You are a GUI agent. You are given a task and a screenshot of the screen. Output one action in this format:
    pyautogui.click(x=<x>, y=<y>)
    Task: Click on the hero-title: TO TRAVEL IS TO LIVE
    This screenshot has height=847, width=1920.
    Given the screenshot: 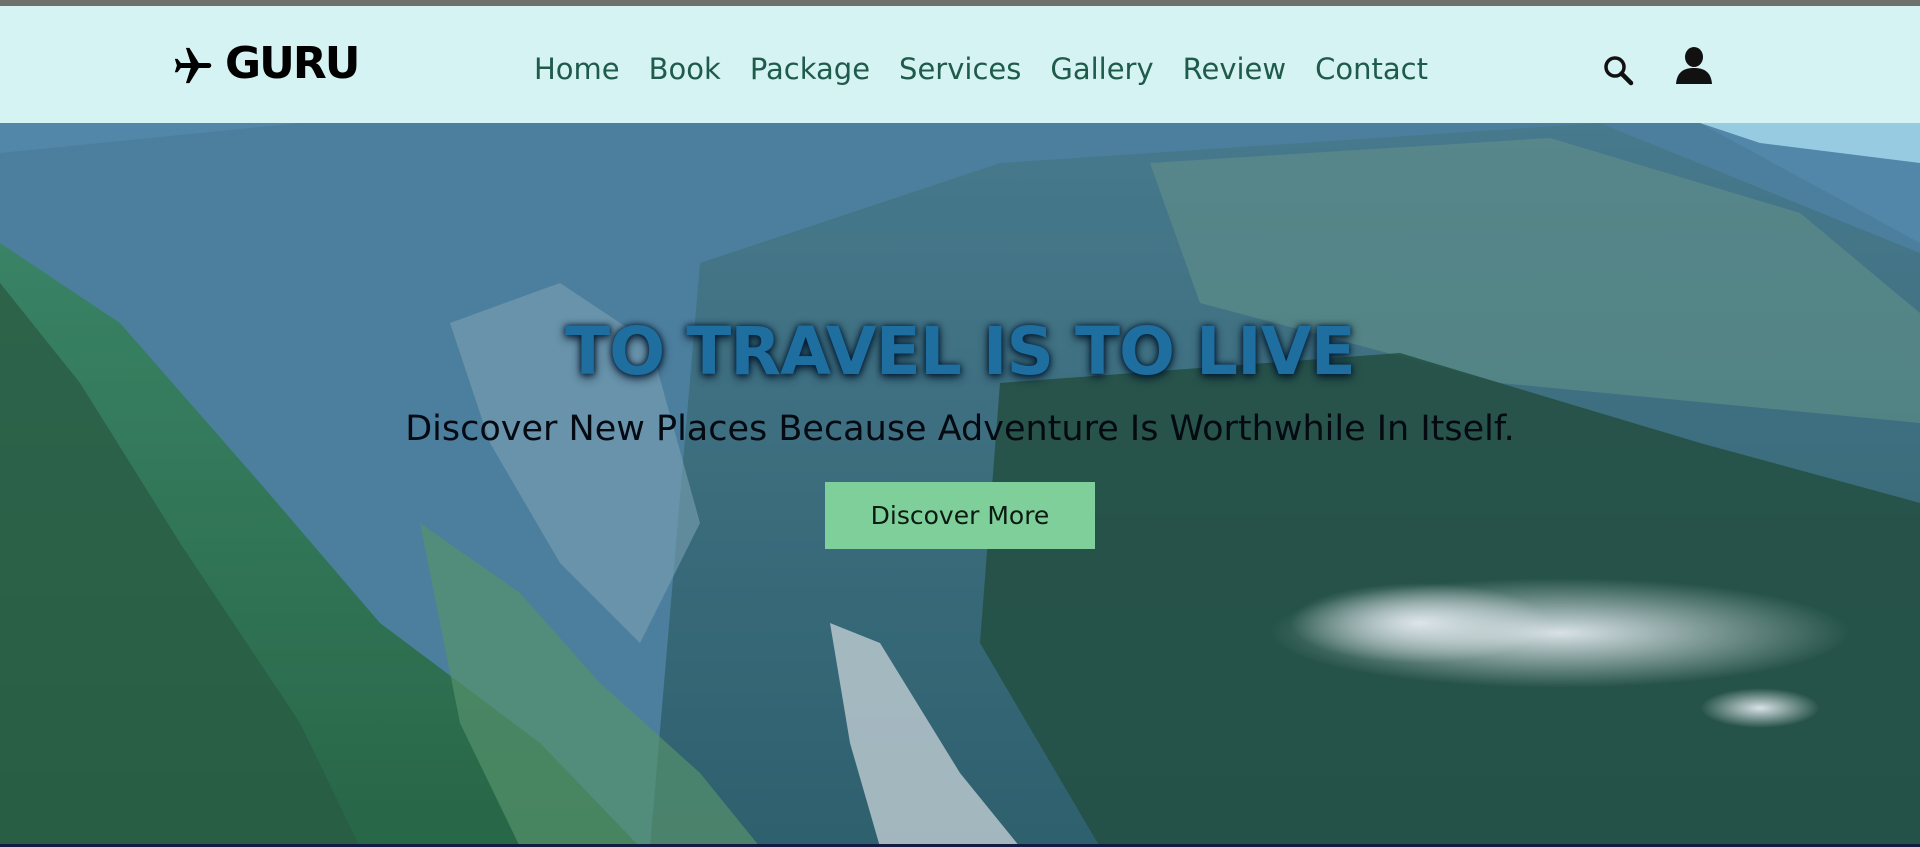 What is the action you would take?
    pyautogui.click(x=960, y=351)
    